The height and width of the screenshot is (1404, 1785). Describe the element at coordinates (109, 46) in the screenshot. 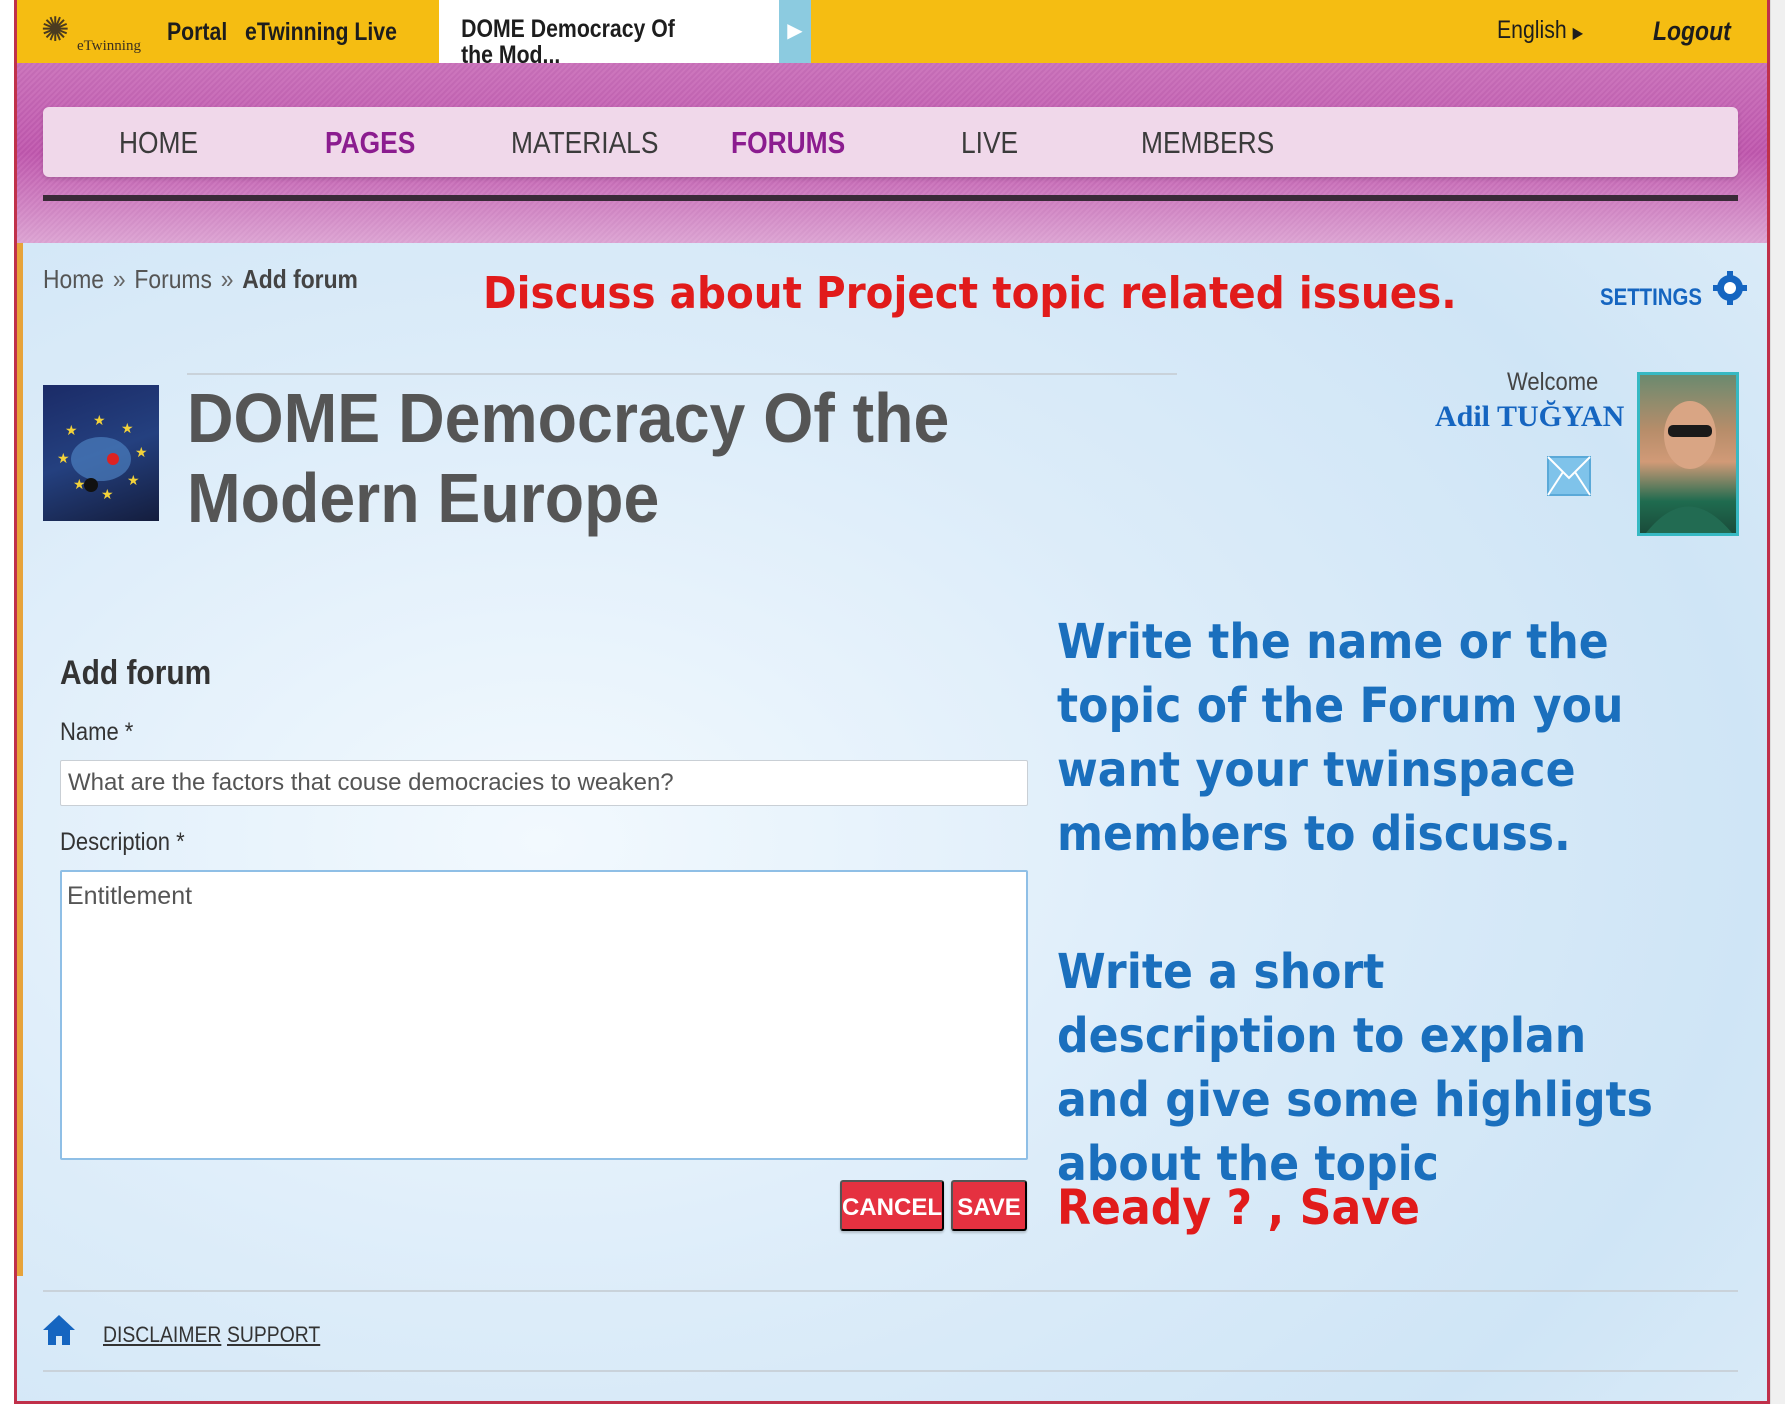

I see `etwinning-logo-text: eTwinning` at that location.